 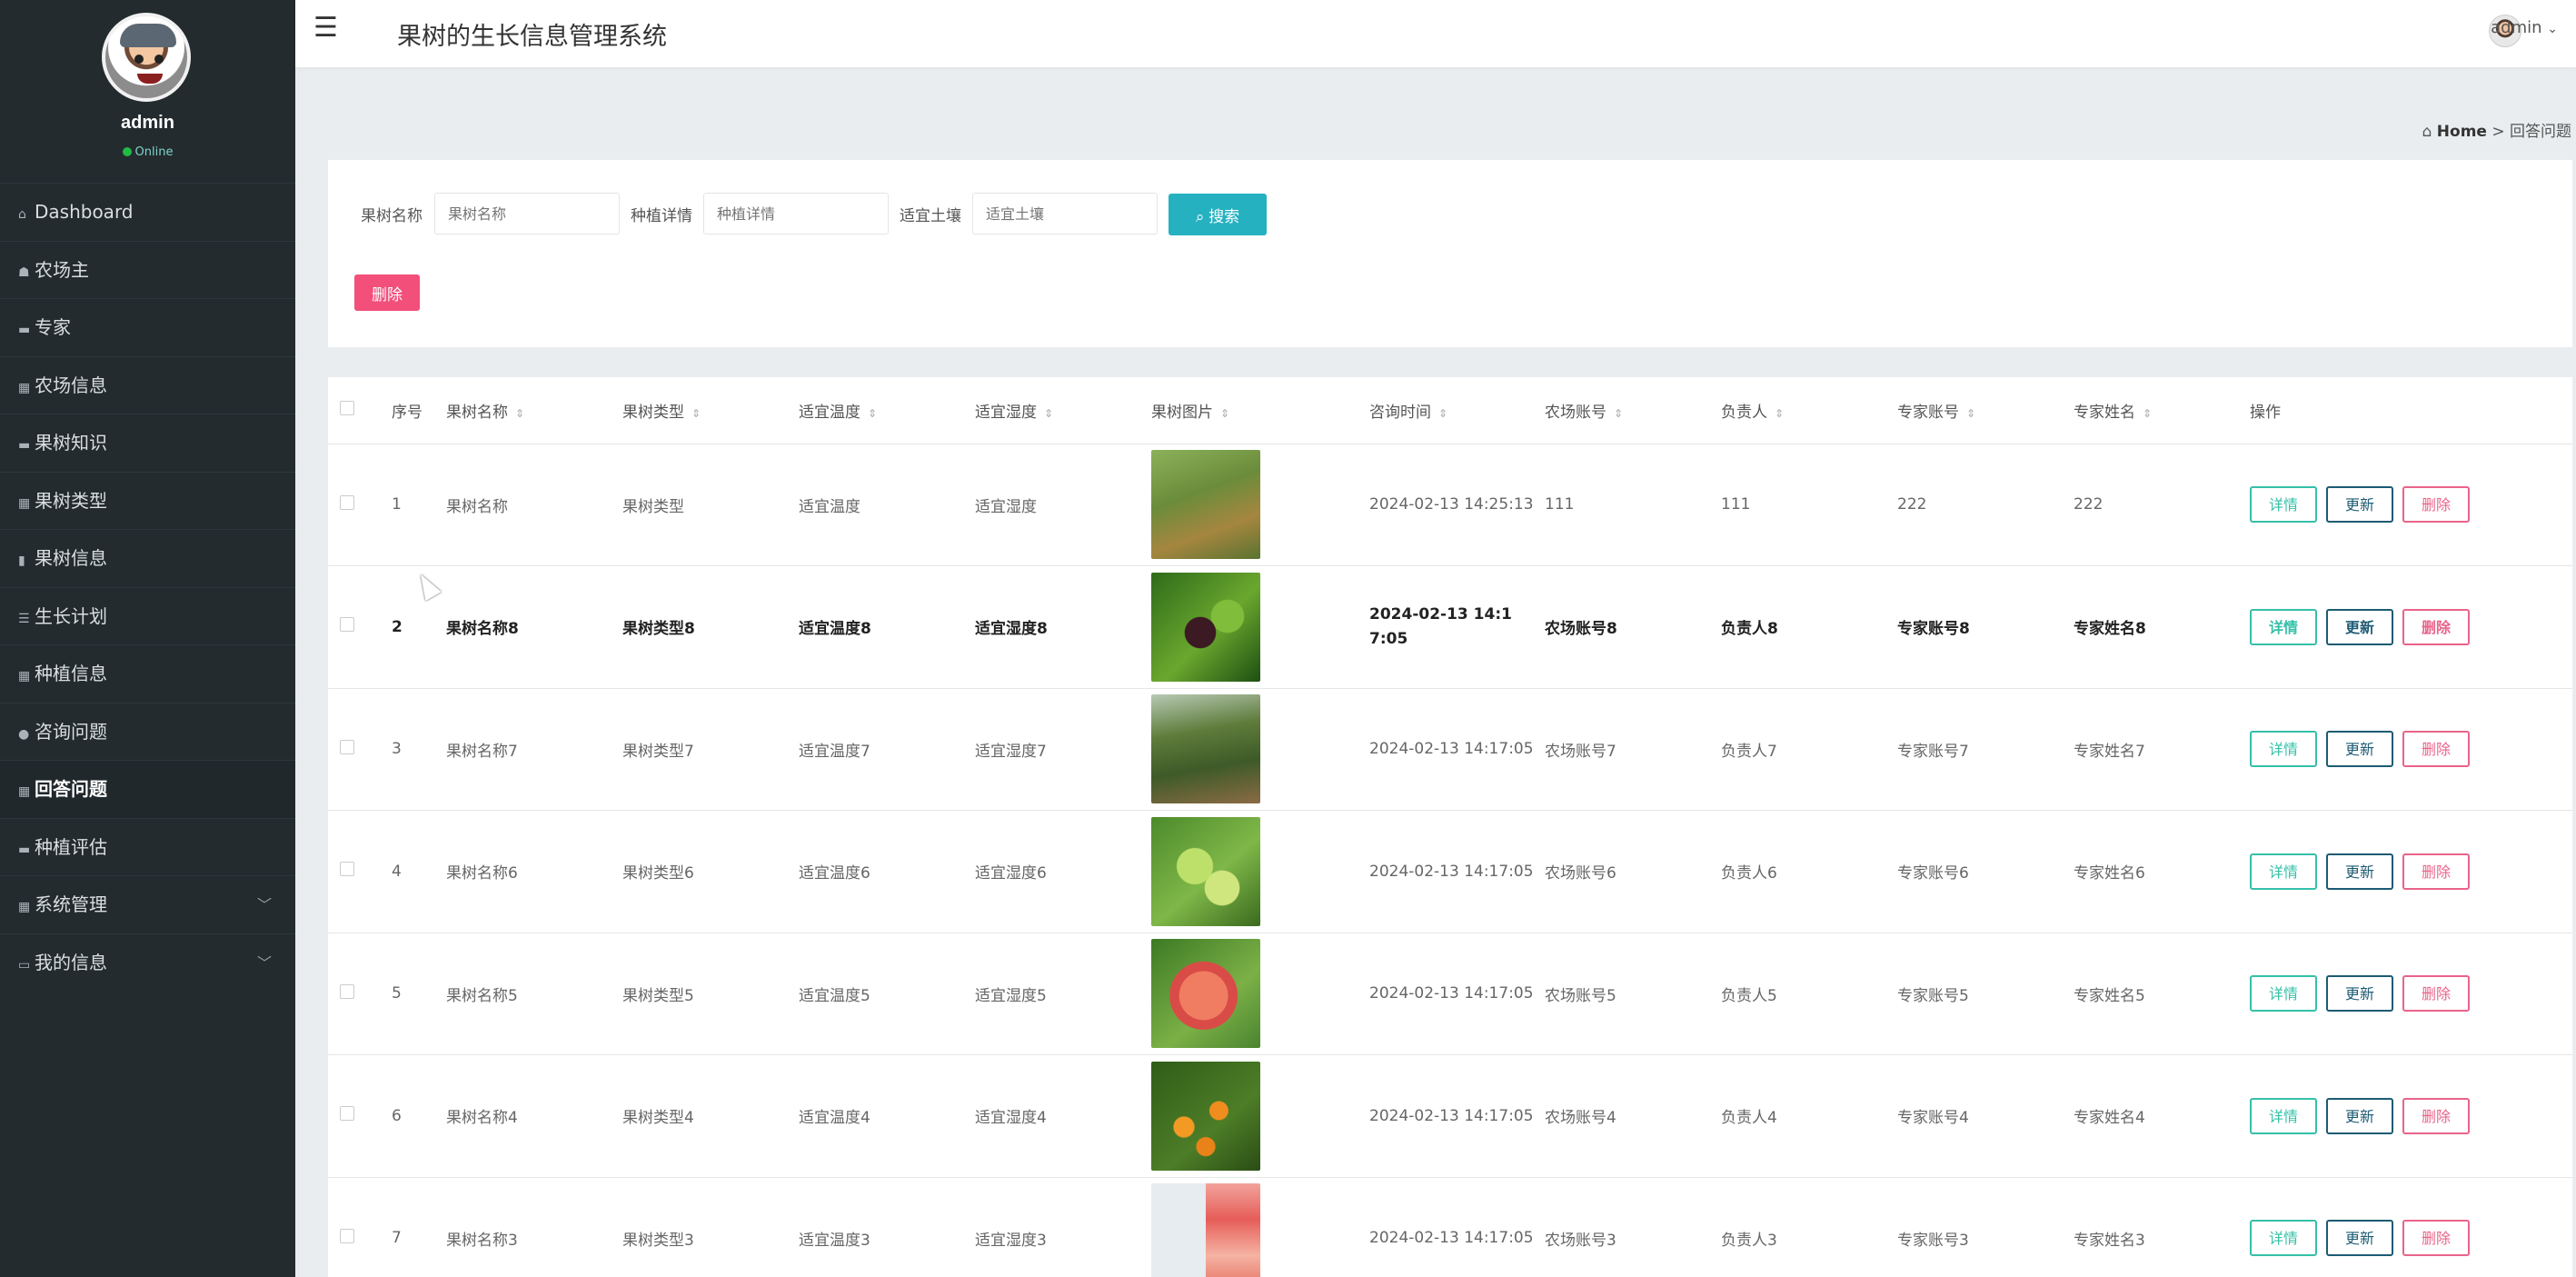 I want to click on col-header-sortable: 适宜湿度 ⇕, so click(x=1063, y=410).